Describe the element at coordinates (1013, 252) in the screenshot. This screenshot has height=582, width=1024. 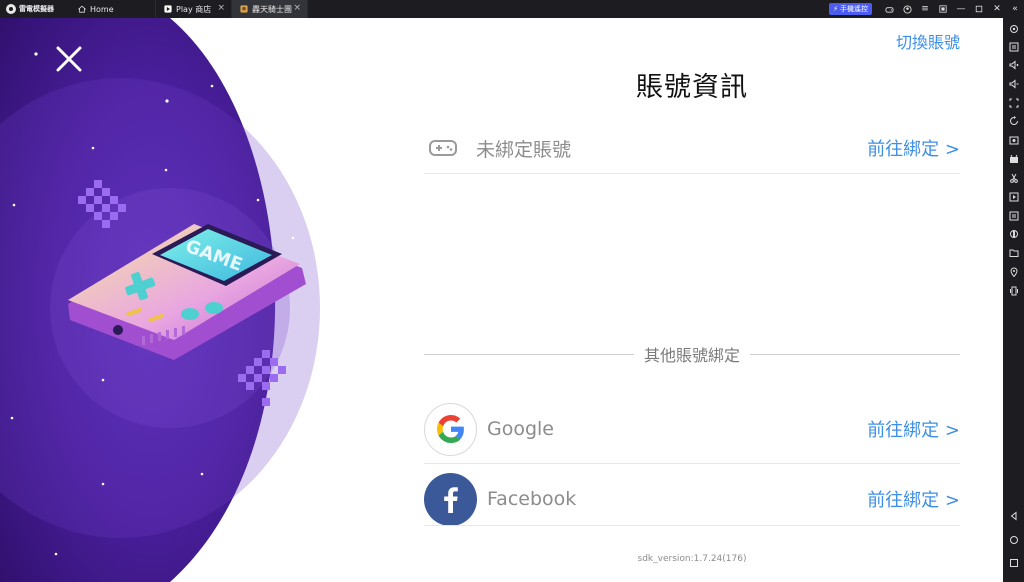
I see `folder-icon` at that location.